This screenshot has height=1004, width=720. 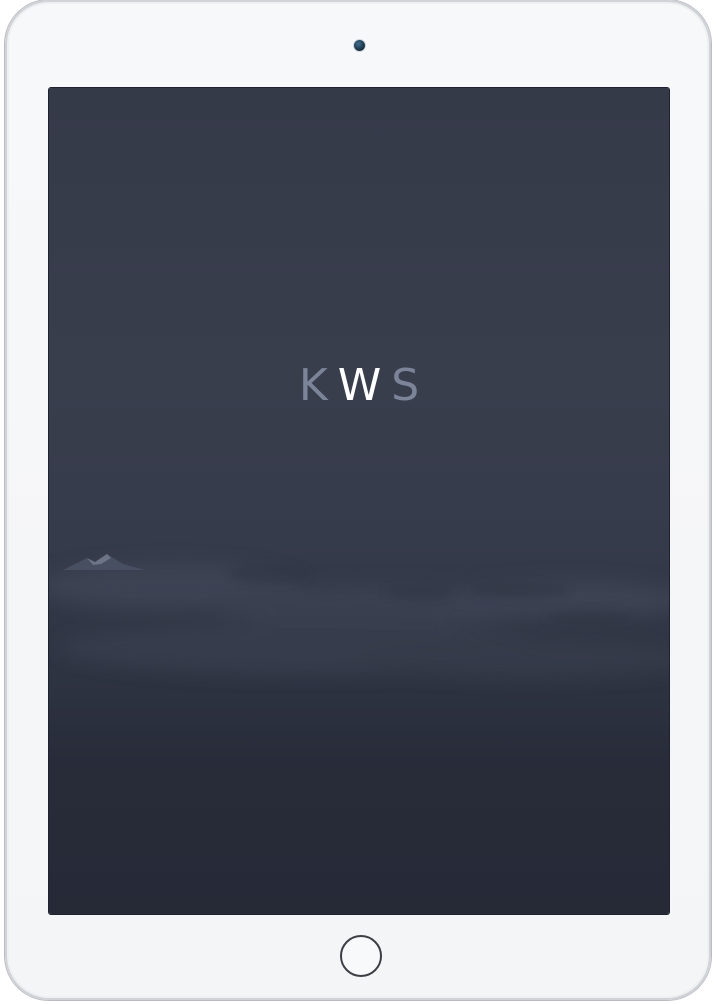 I want to click on mountain-peak-icon, so click(x=104, y=562).